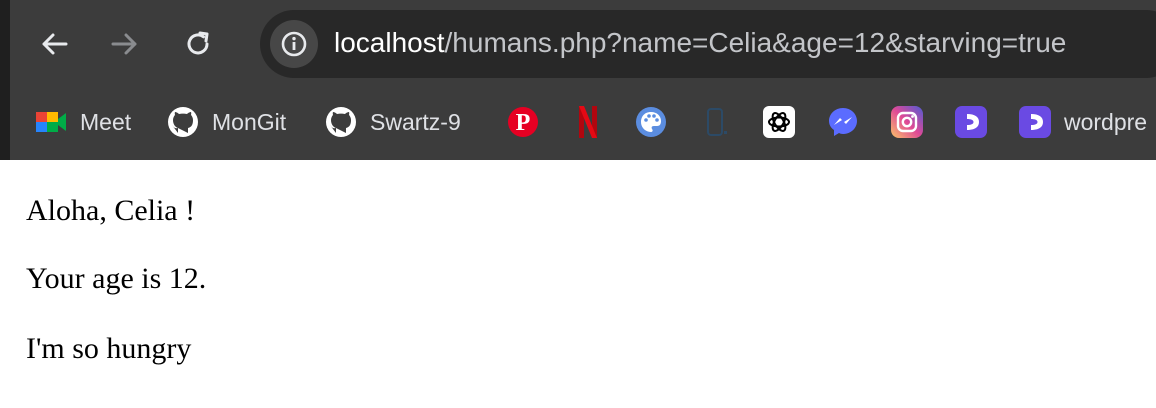 The width and height of the screenshot is (1156, 408). I want to click on messenger-icon, so click(843, 122).